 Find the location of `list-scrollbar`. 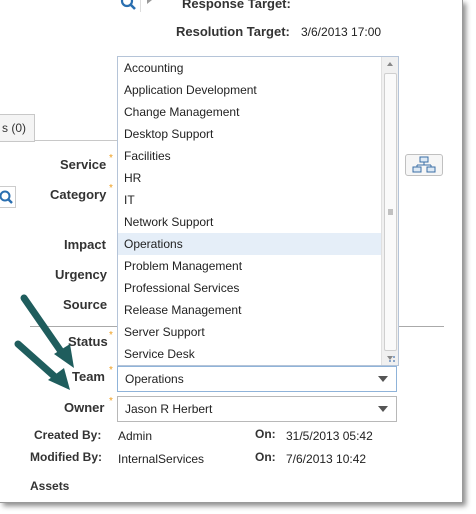

list-scrollbar is located at coordinates (389, 211).